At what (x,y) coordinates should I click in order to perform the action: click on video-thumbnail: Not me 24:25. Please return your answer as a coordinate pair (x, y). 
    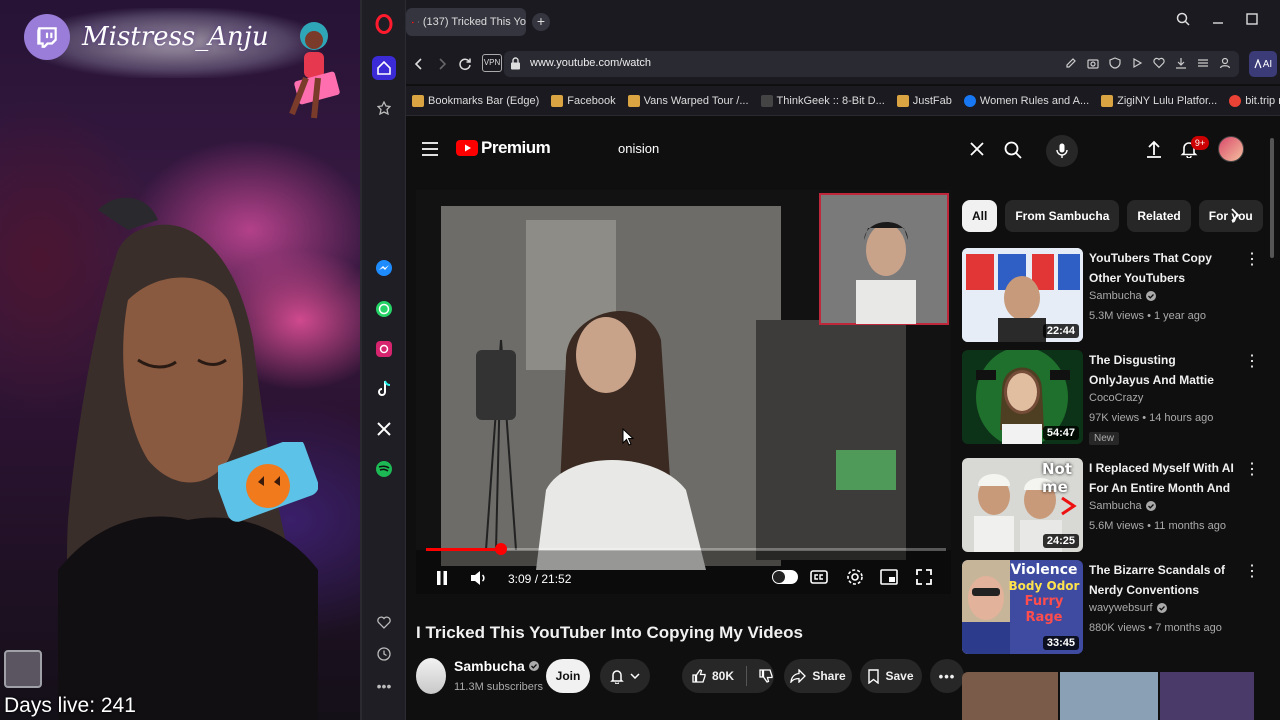
    Looking at the image, I should click on (1022, 505).